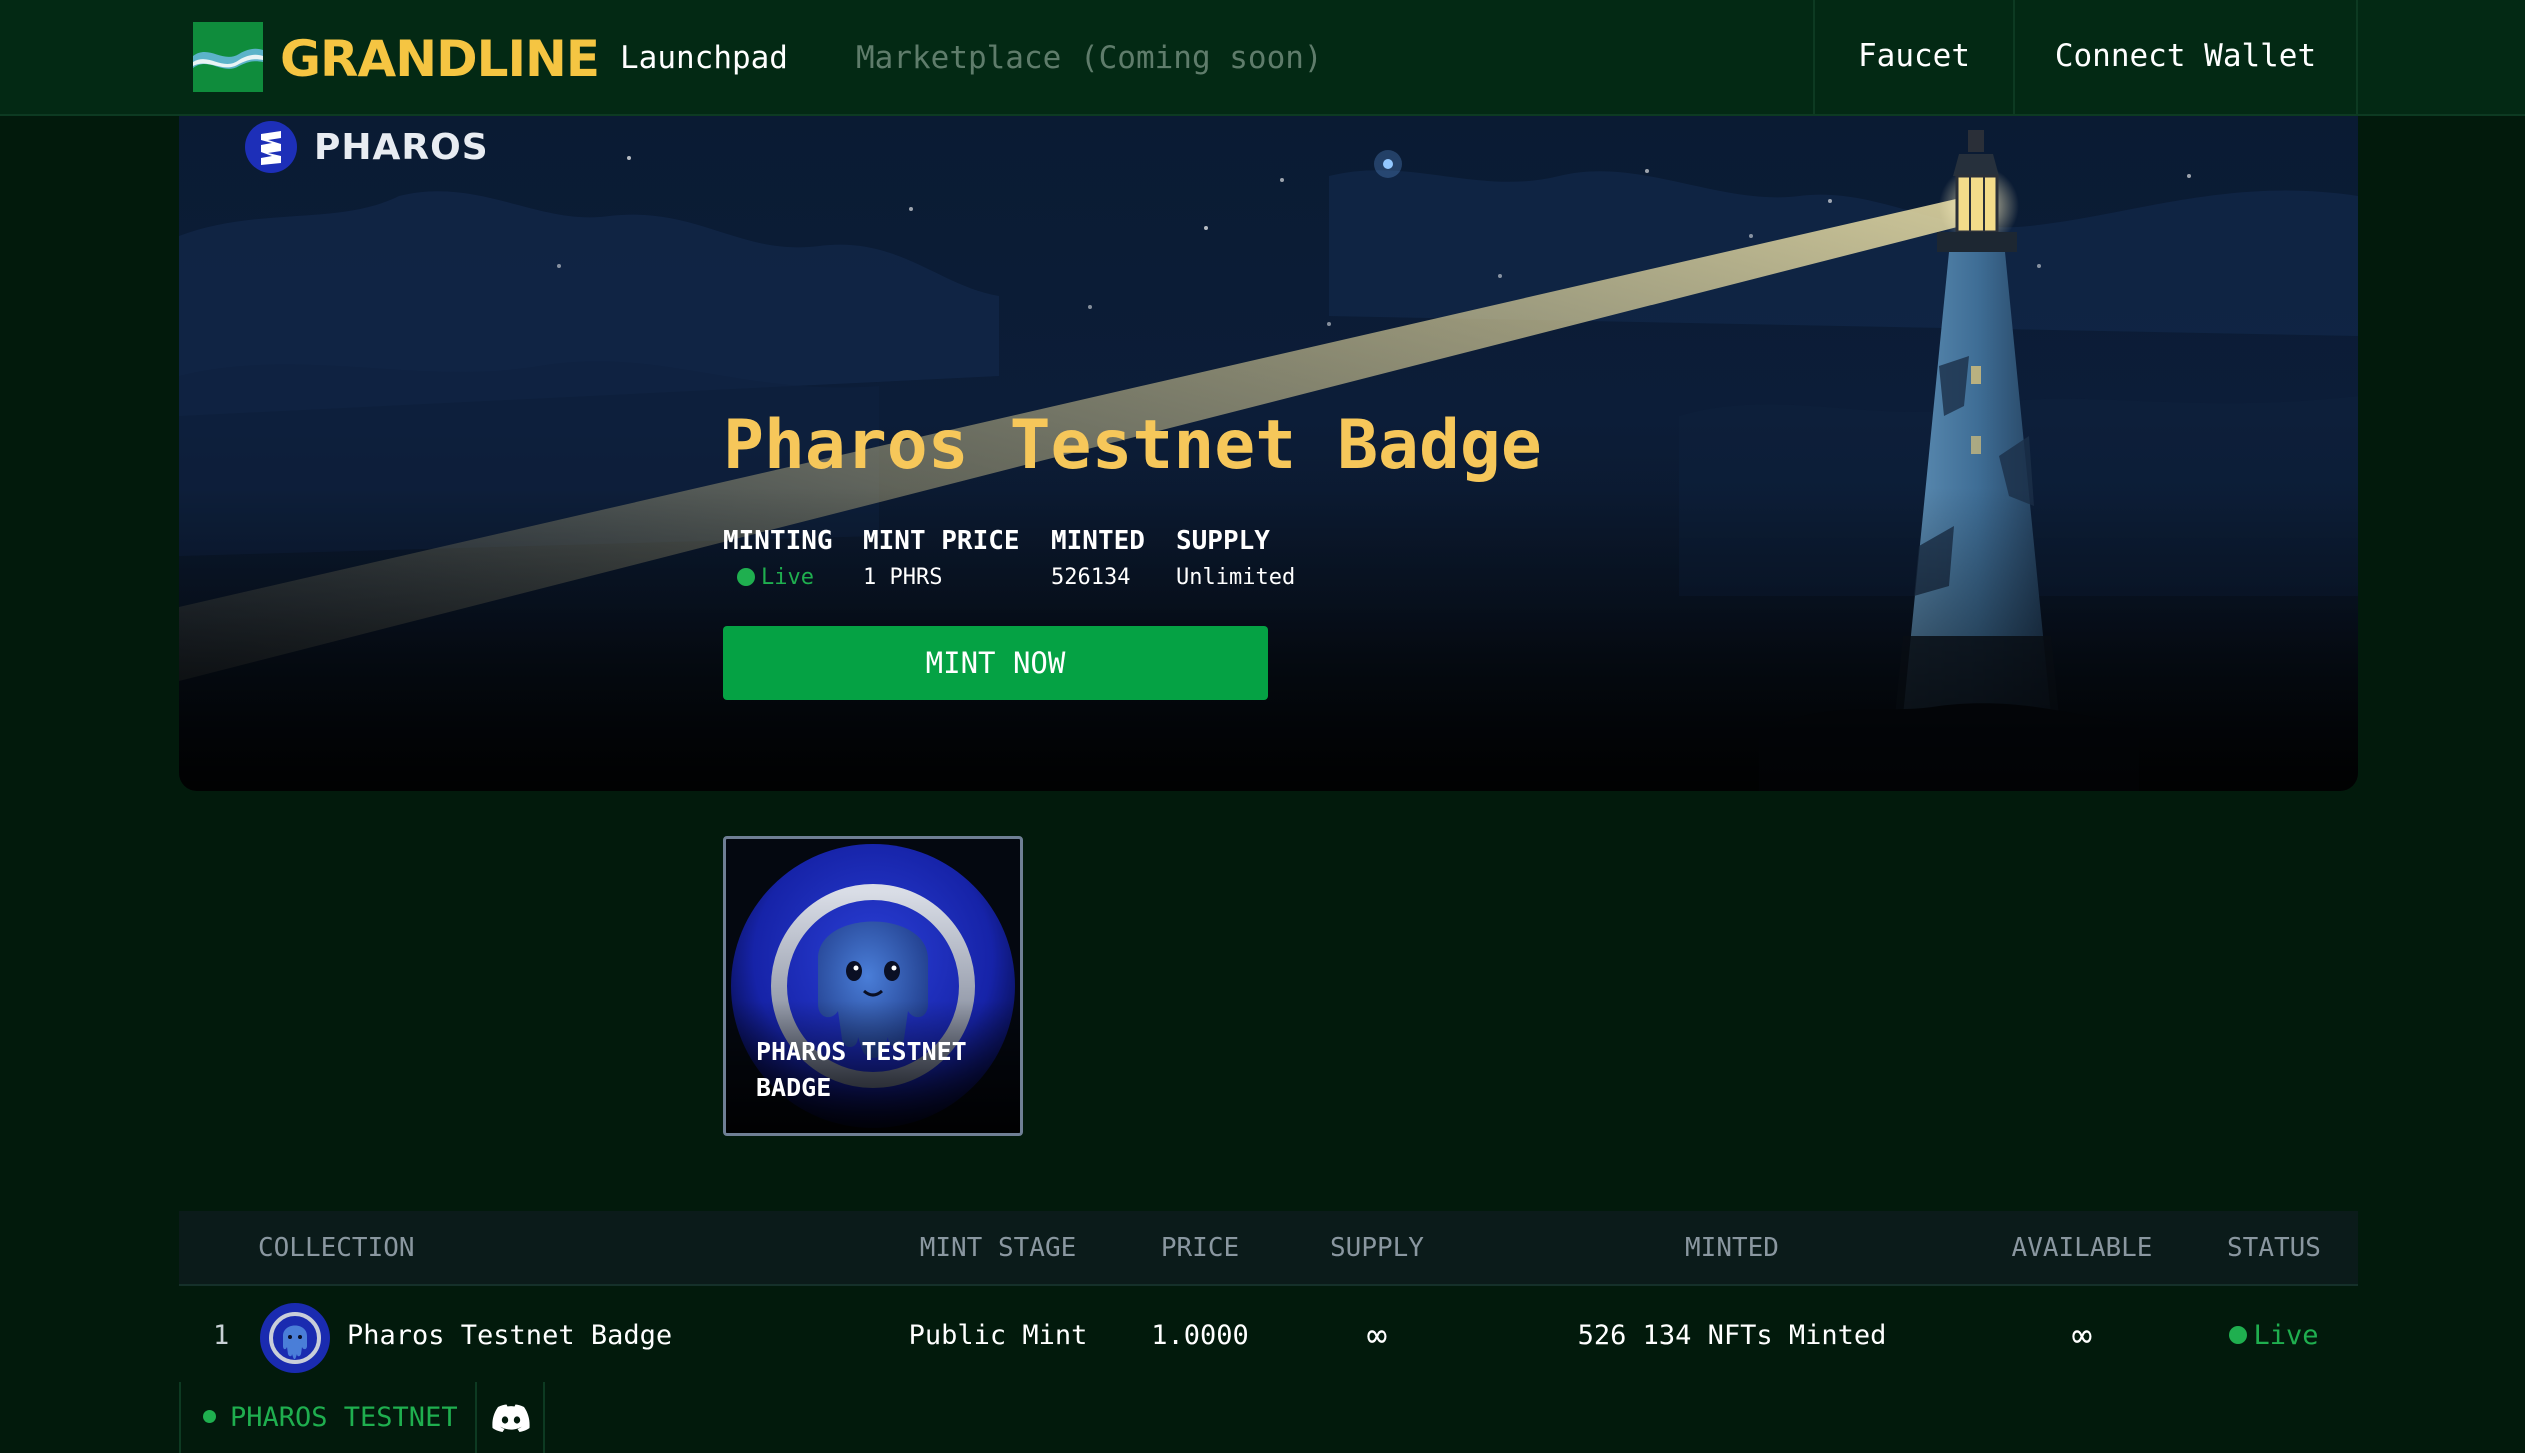 This screenshot has width=2525, height=1453. I want to click on network-name: PHAROS TESTNET, so click(344, 1417).